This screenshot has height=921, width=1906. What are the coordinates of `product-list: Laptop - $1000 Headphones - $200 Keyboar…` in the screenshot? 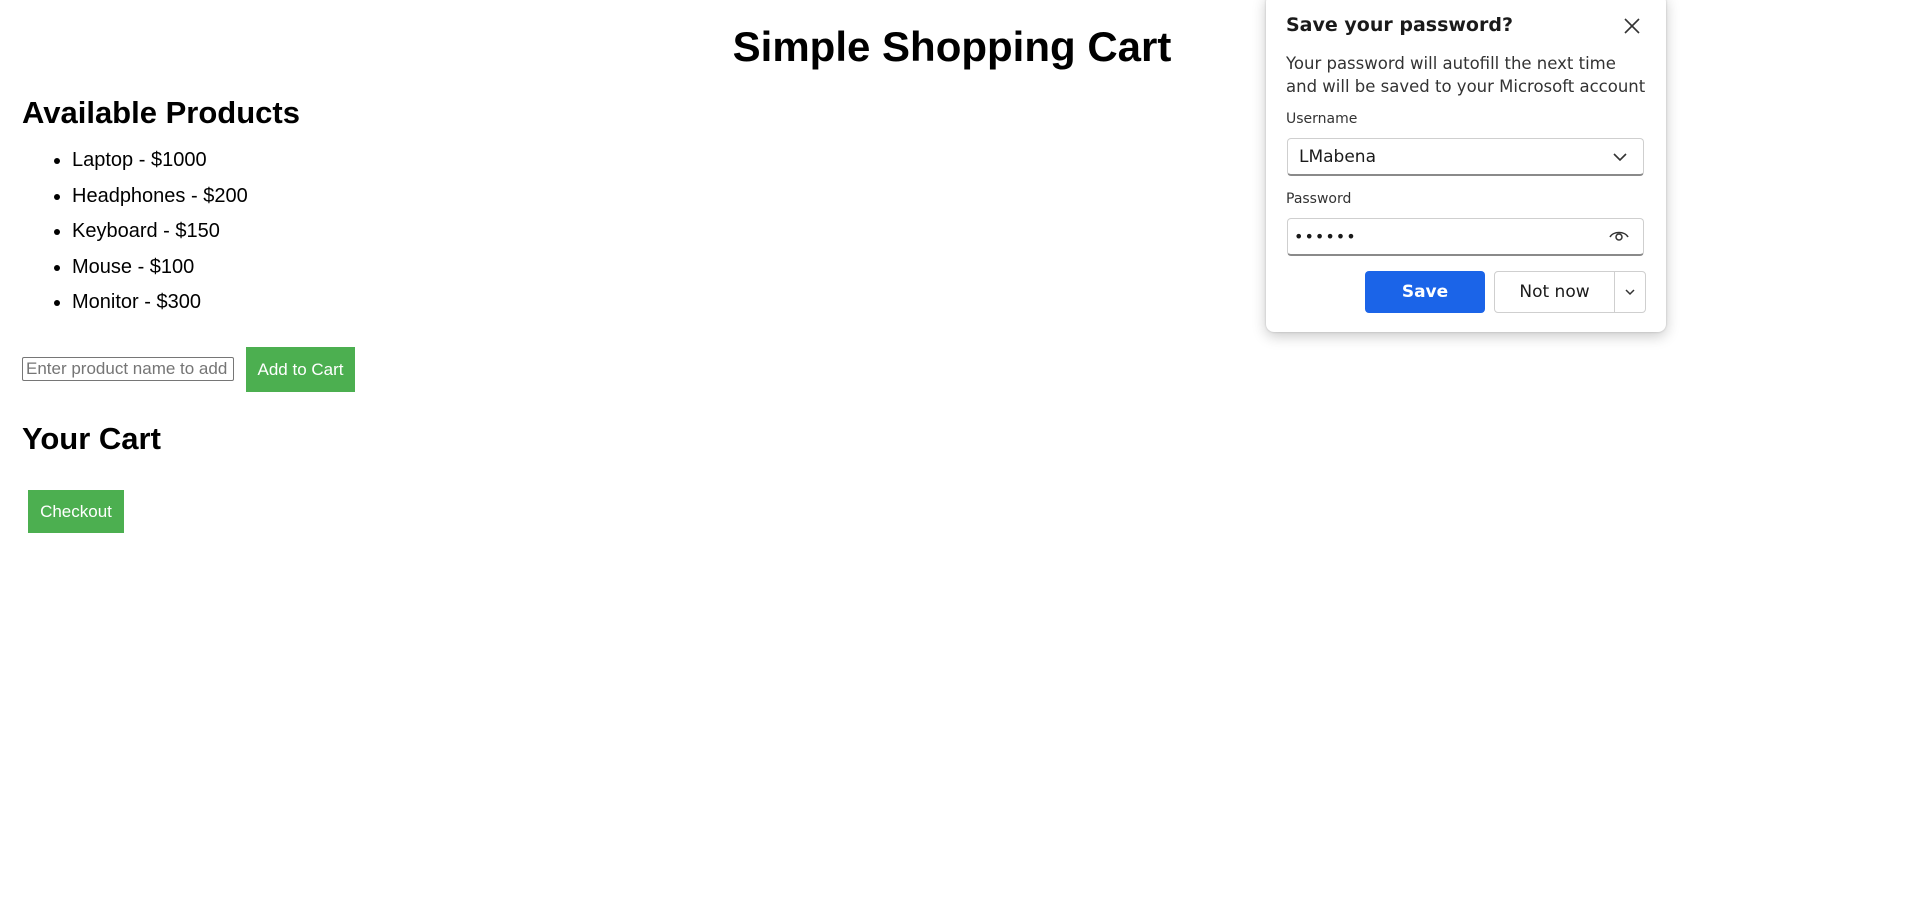 It's located at (135, 238).